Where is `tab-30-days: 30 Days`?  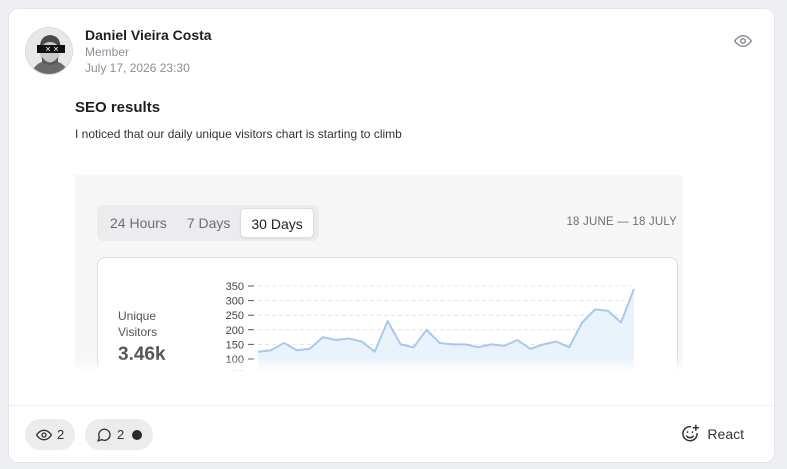
tab-30-days: 30 Days is located at coordinates (277, 223).